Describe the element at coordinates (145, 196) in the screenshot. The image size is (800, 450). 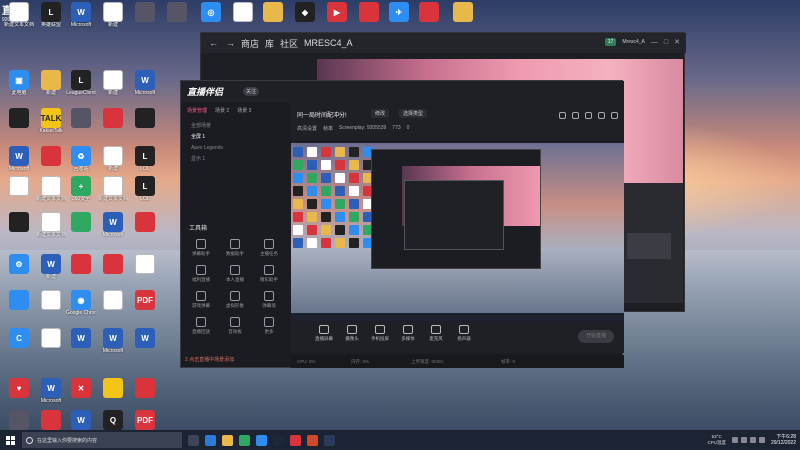
I see `desktop-icon: L LOL` at that location.